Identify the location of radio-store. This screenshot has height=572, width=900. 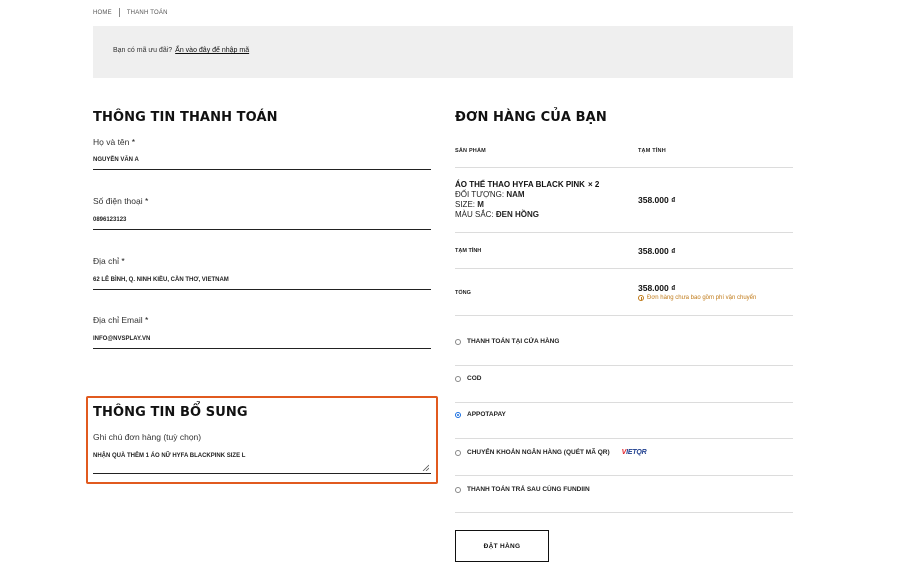
(458, 341).